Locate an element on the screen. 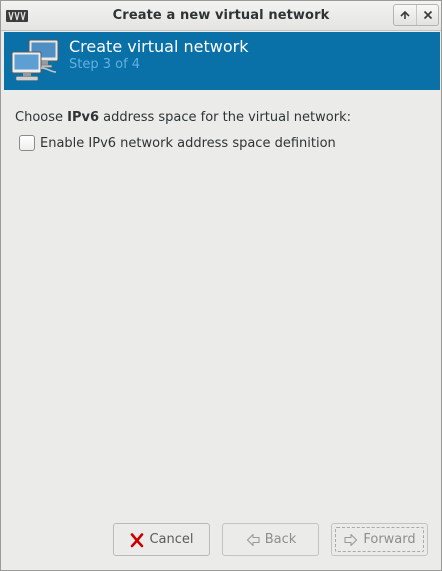 This screenshot has width=442, height=571. close-button is located at coordinates (428, 15).